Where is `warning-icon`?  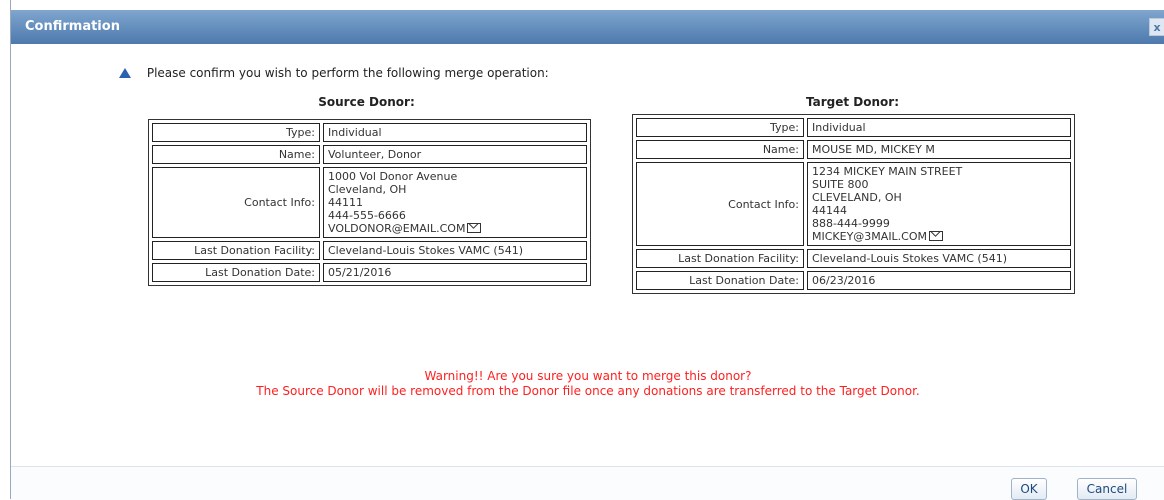
warning-icon is located at coordinates (125, 73).